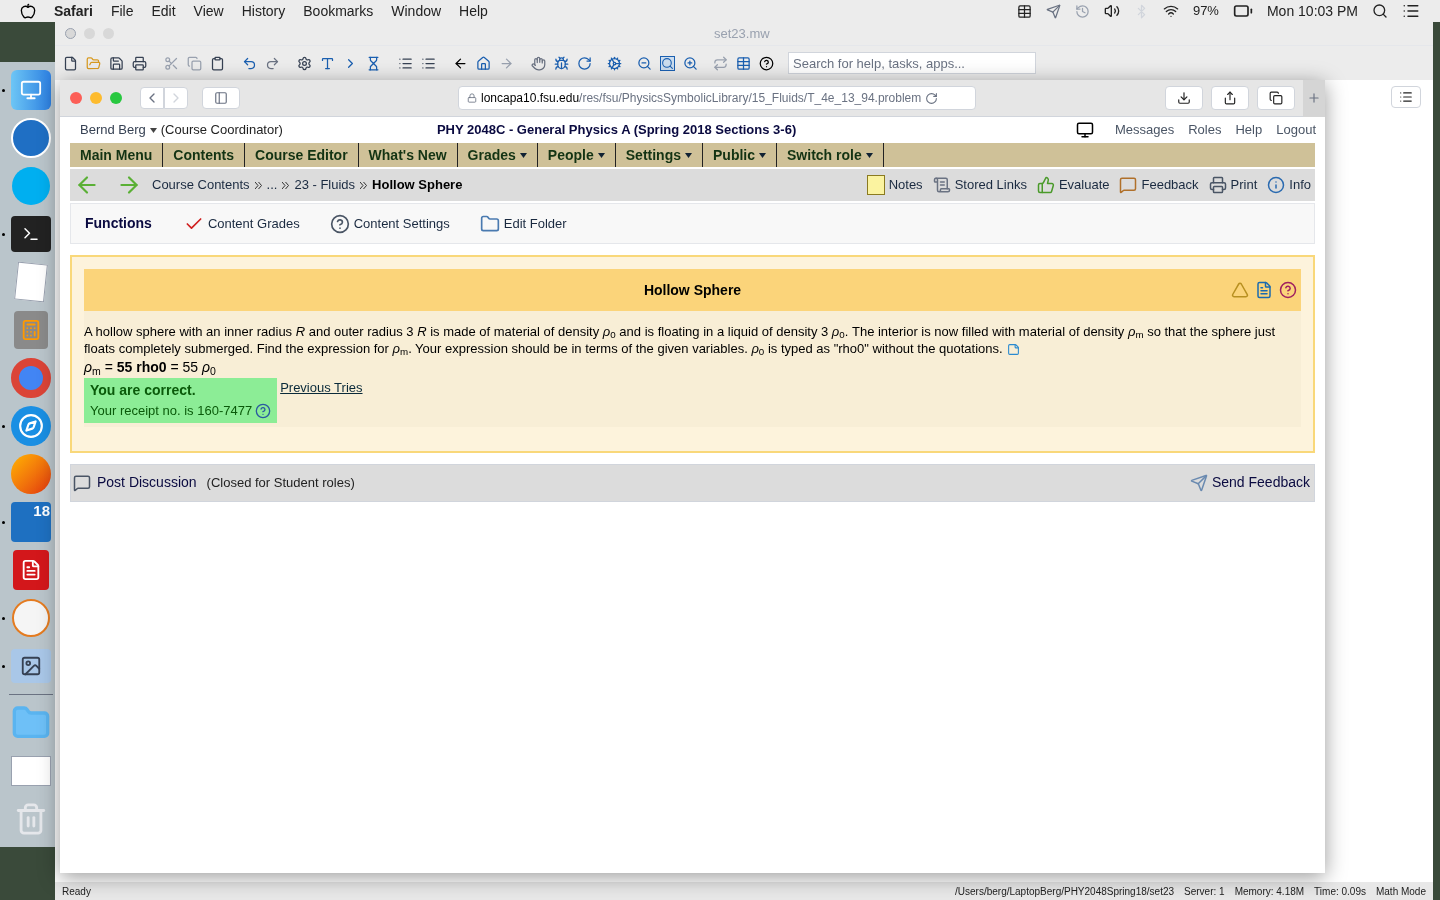  Describe the element at coordinates (1314, 98) in the screenshot. I see `plus-icon` at that location.